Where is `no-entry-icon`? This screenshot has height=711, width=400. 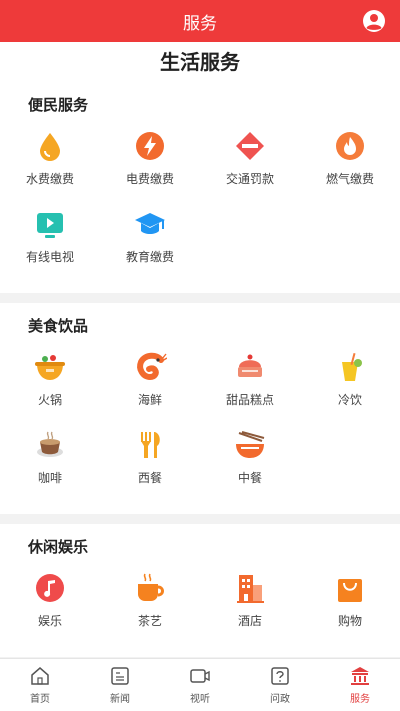 no-entry-icon is located at coordinates (250, 146).